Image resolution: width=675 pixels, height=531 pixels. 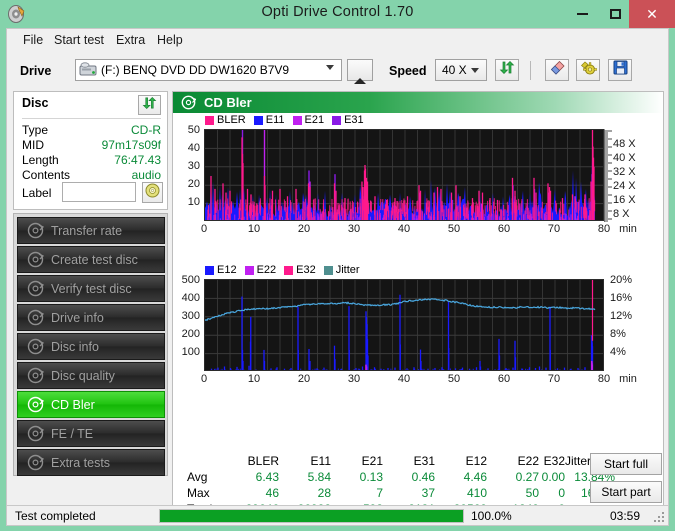 I want to click on disc-row-contents: Contents audio, so click(x=91, y=175).